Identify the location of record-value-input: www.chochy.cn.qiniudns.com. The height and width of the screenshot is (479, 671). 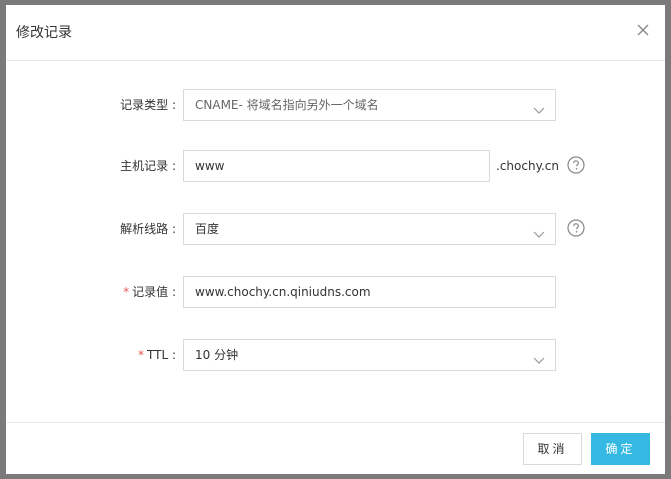
(369, 292).